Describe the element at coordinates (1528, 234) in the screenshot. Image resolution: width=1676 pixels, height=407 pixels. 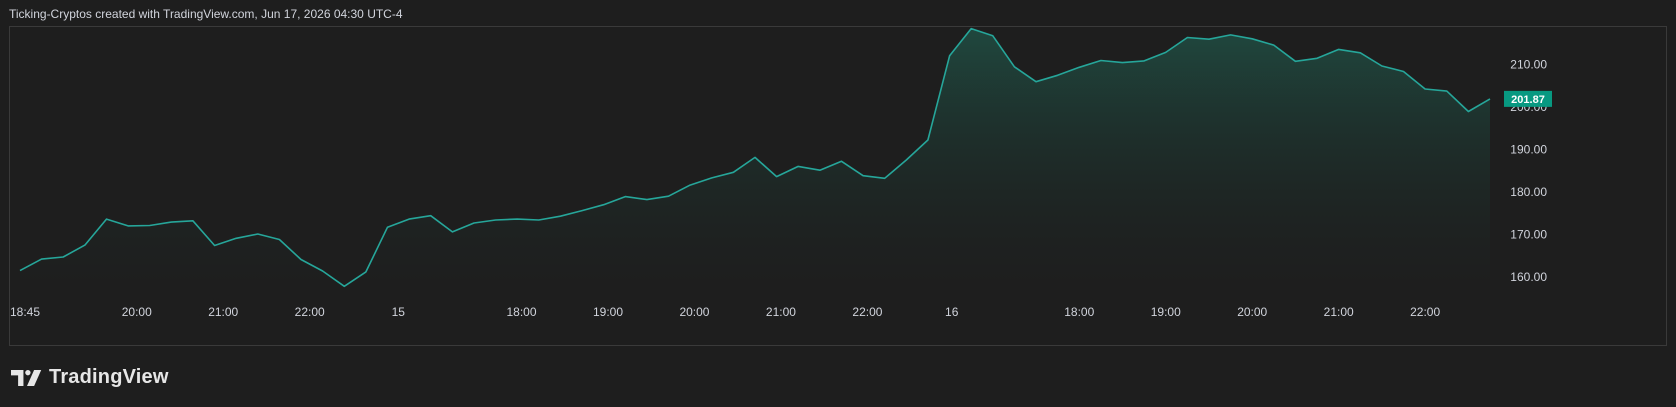
I see `y-tick-label: 170.00` at that location.